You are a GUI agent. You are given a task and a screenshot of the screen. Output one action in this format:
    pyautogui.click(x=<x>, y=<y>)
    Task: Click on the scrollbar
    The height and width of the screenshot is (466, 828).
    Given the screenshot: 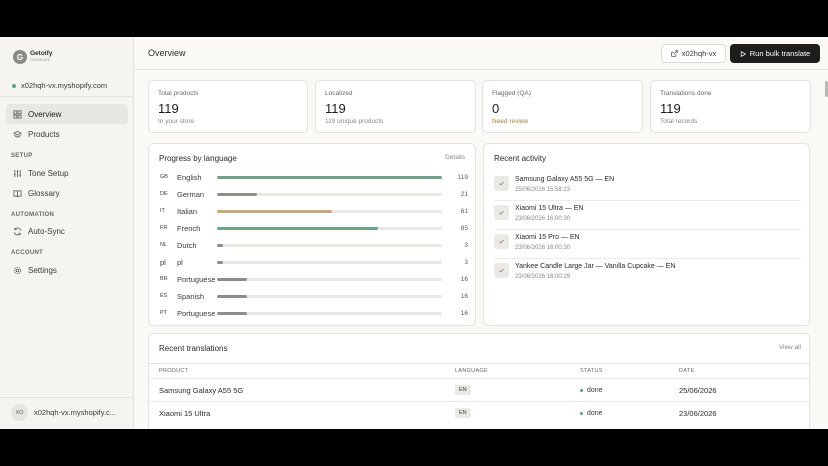 What is the action you would take?
    pyautogui.click(x=826, y=250)
    